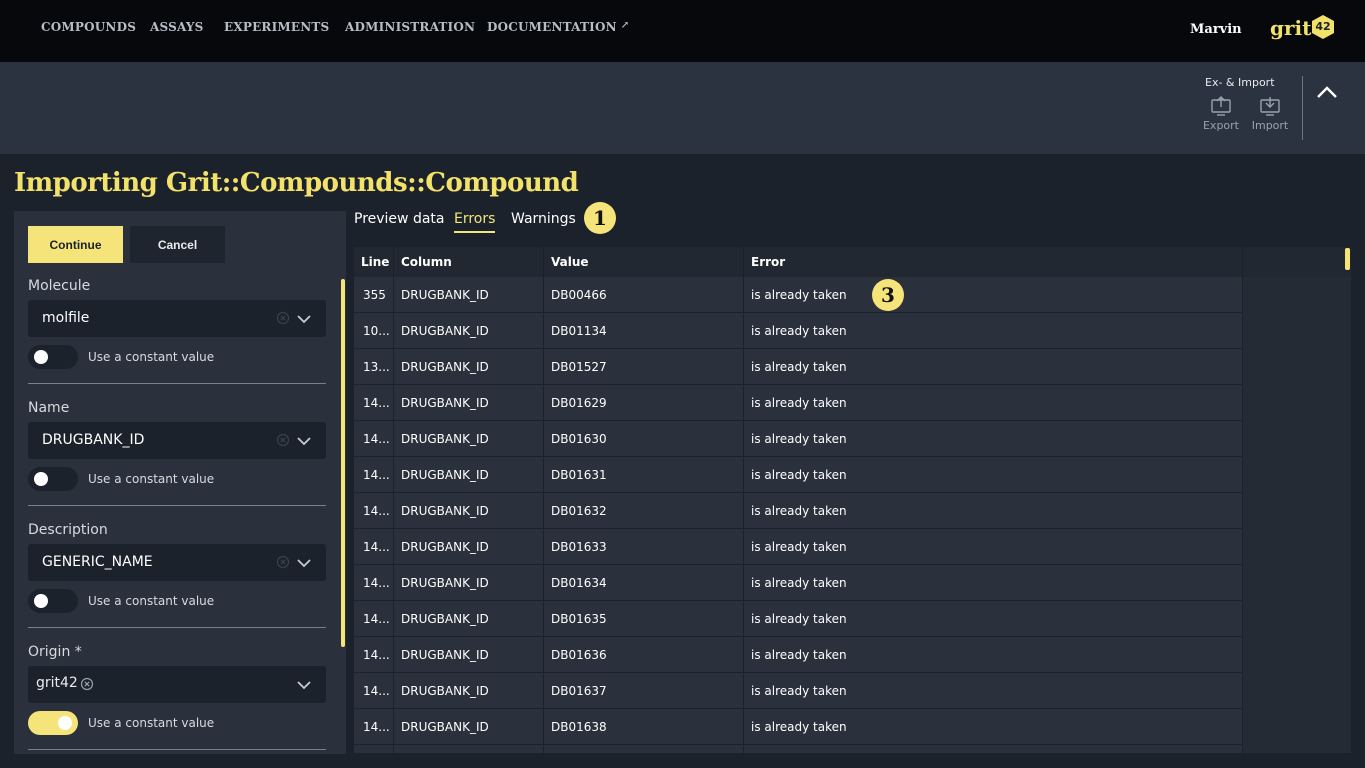 This screenshot has height=768, width=1365. What do you see at coordinates (375, 262) in the screenshot?
I see `column-header-line: Line` at bounding box center [375, 262].